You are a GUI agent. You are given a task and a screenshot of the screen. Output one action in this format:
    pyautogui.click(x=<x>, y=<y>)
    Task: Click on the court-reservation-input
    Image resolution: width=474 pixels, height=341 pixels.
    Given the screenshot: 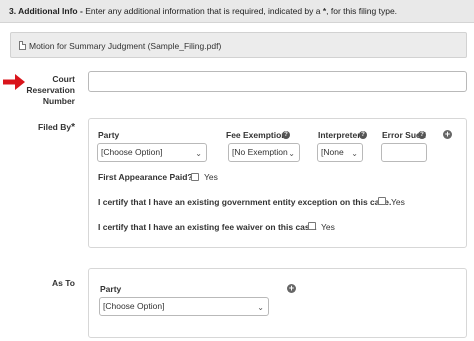 What is the action you would take?
    pyautogui.click(x=277, y=81)
    